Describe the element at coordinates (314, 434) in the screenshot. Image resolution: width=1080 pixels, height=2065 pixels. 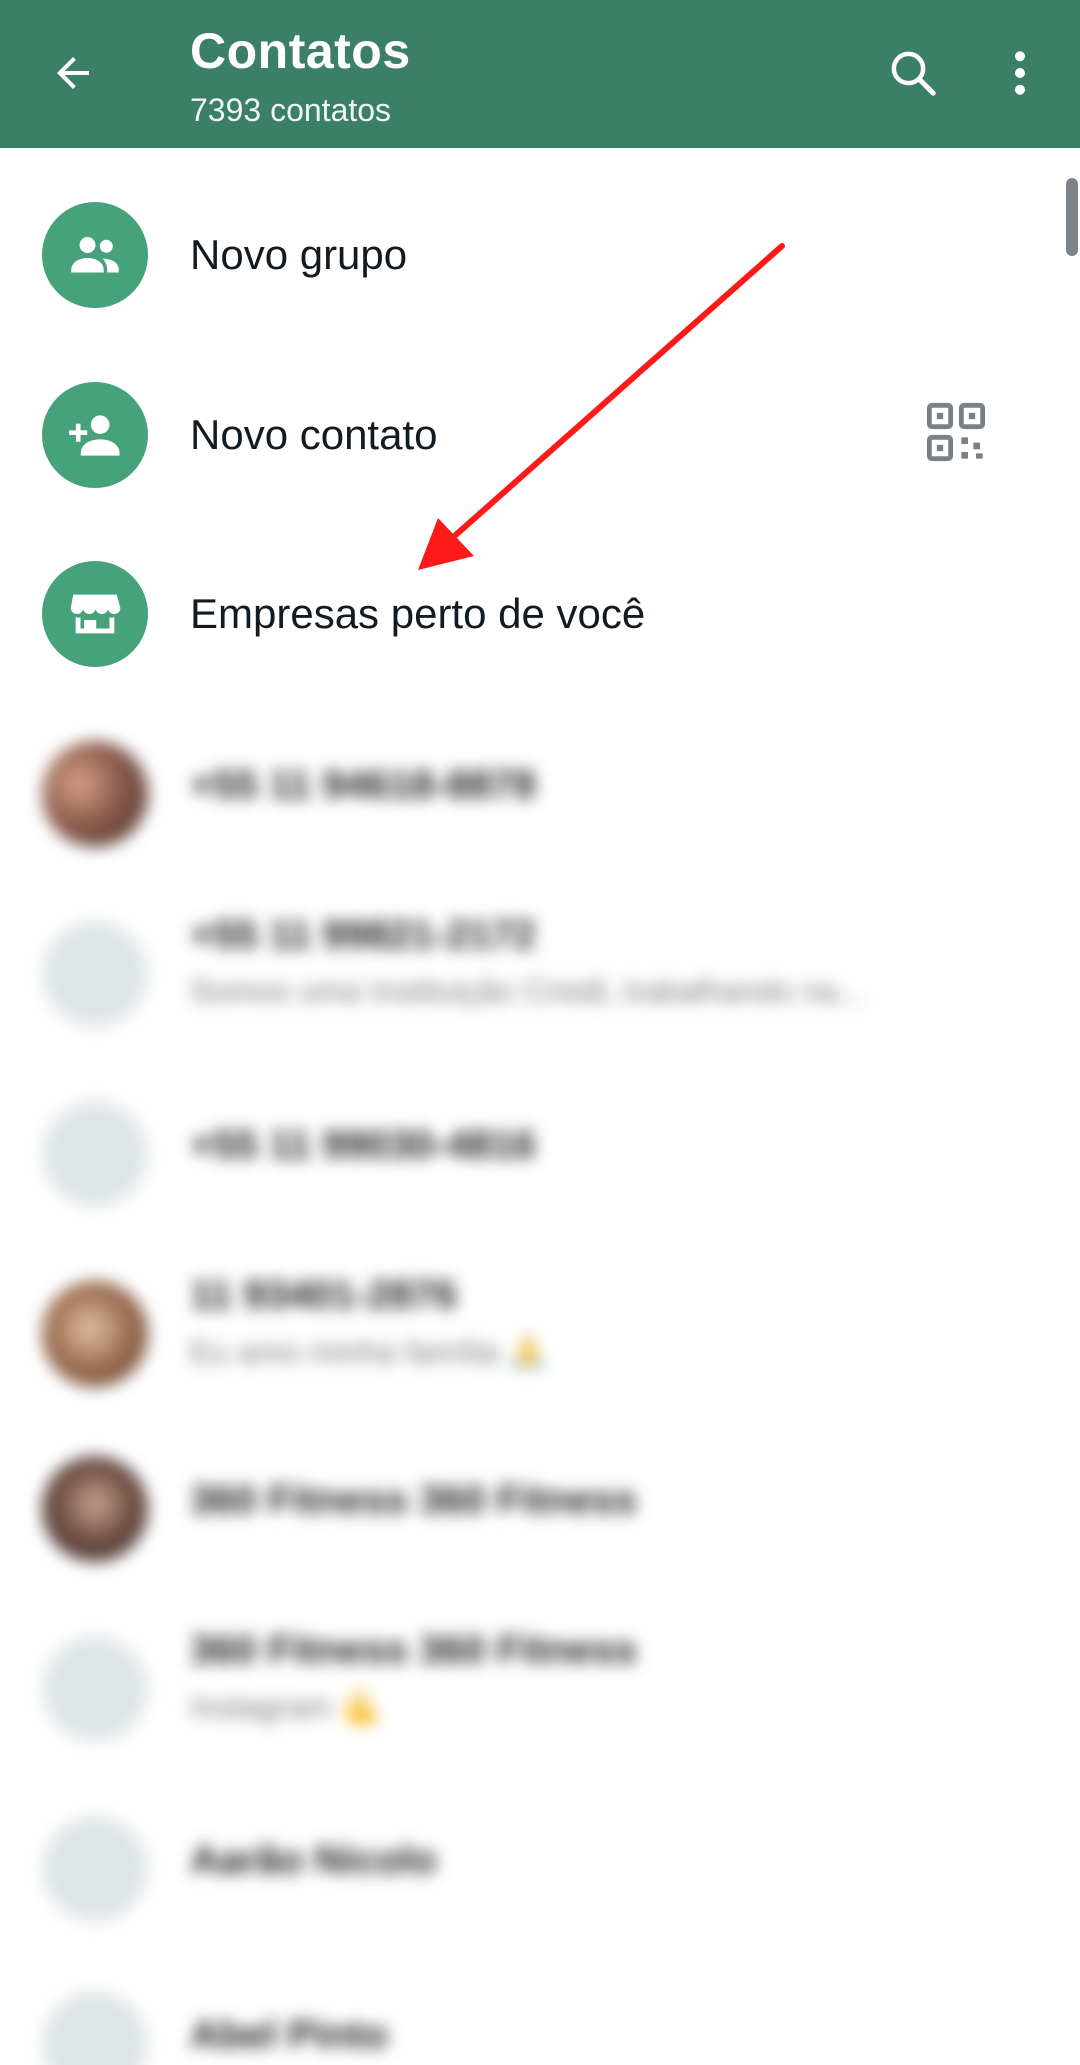
I see `new-contact-label: Novo contato` at that location.